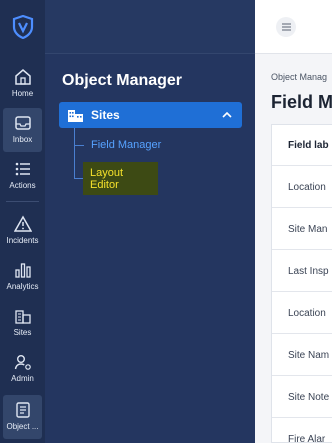  Describe the element at coordinates (22, 286) in the screenshot. I see `rail-item-label: Analytics` at that location.